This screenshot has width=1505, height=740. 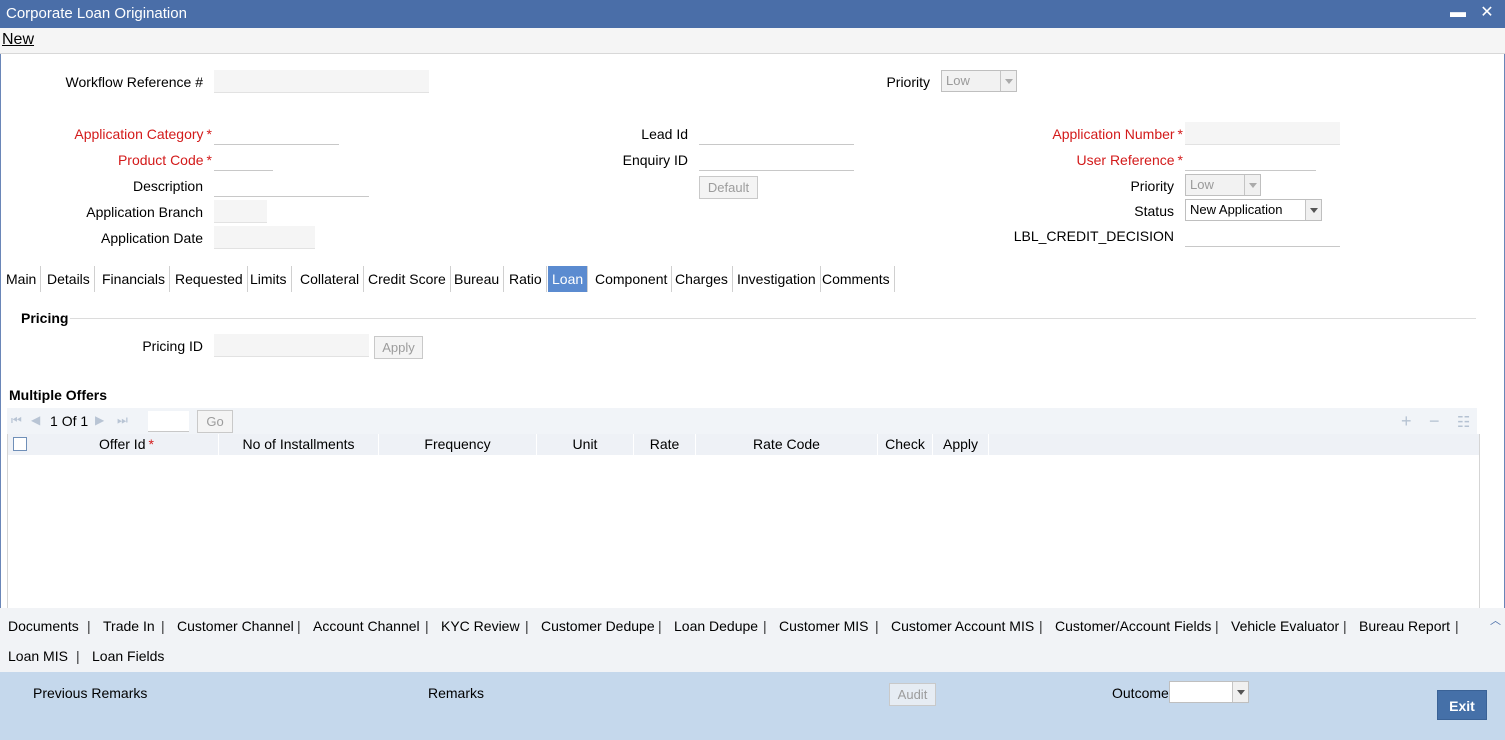 I want to click on col-no-of-installments: No of Installments, so click(x=299, y=444).